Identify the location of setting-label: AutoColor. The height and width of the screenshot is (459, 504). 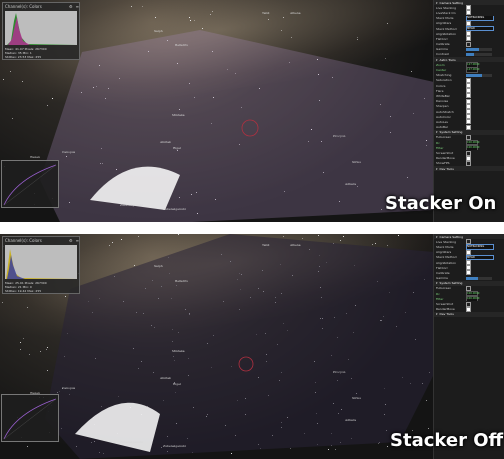
(443, 116).